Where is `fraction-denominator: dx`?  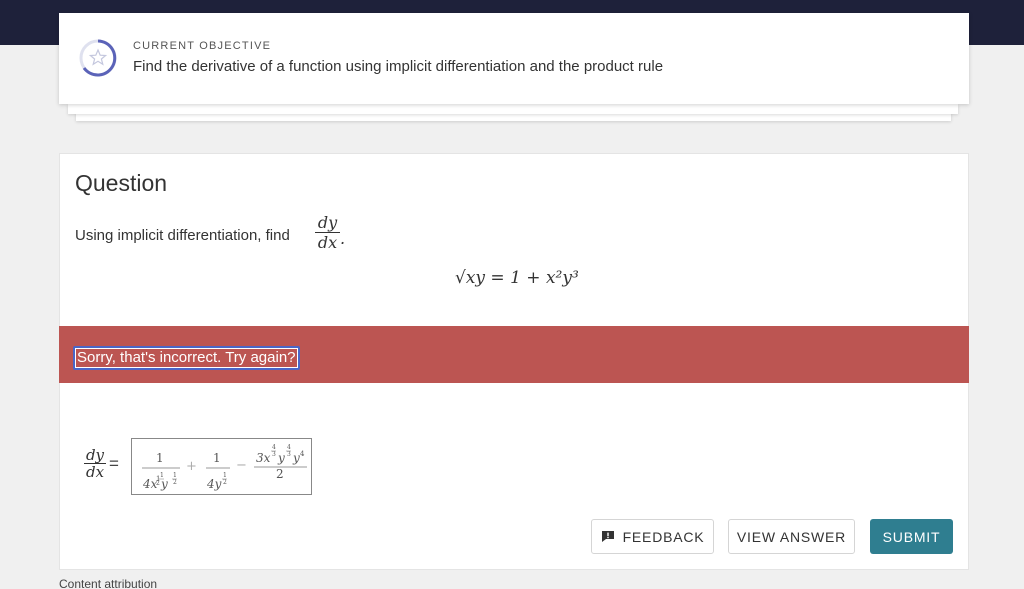 fraction-denominator: dx is located at coordinates (327, 242).